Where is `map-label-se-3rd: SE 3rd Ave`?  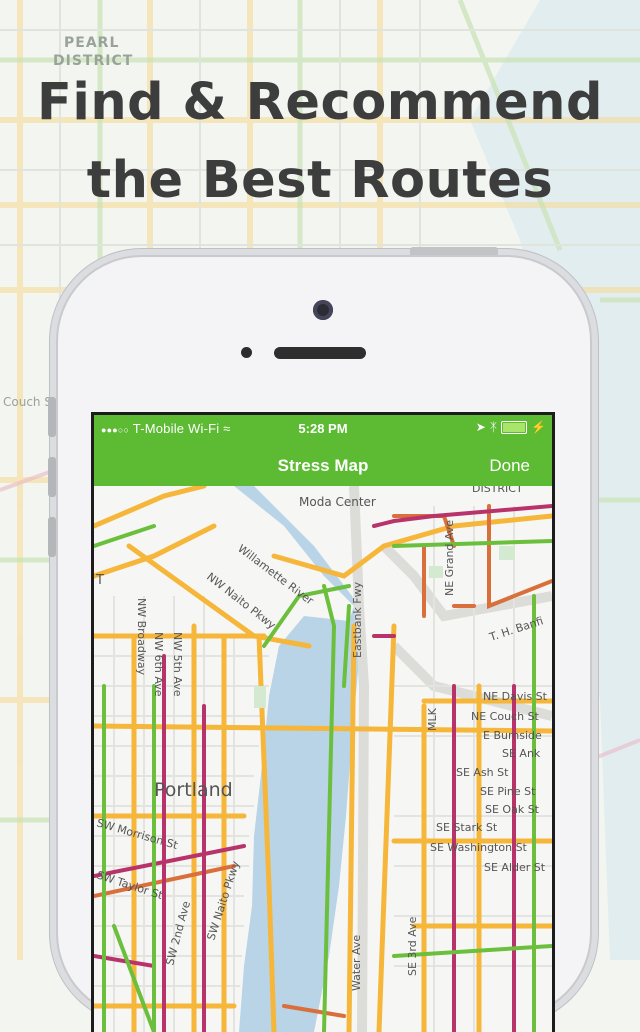 map-label-se-3rd: SE 3rd Ave is located at coordinates (412, 946).